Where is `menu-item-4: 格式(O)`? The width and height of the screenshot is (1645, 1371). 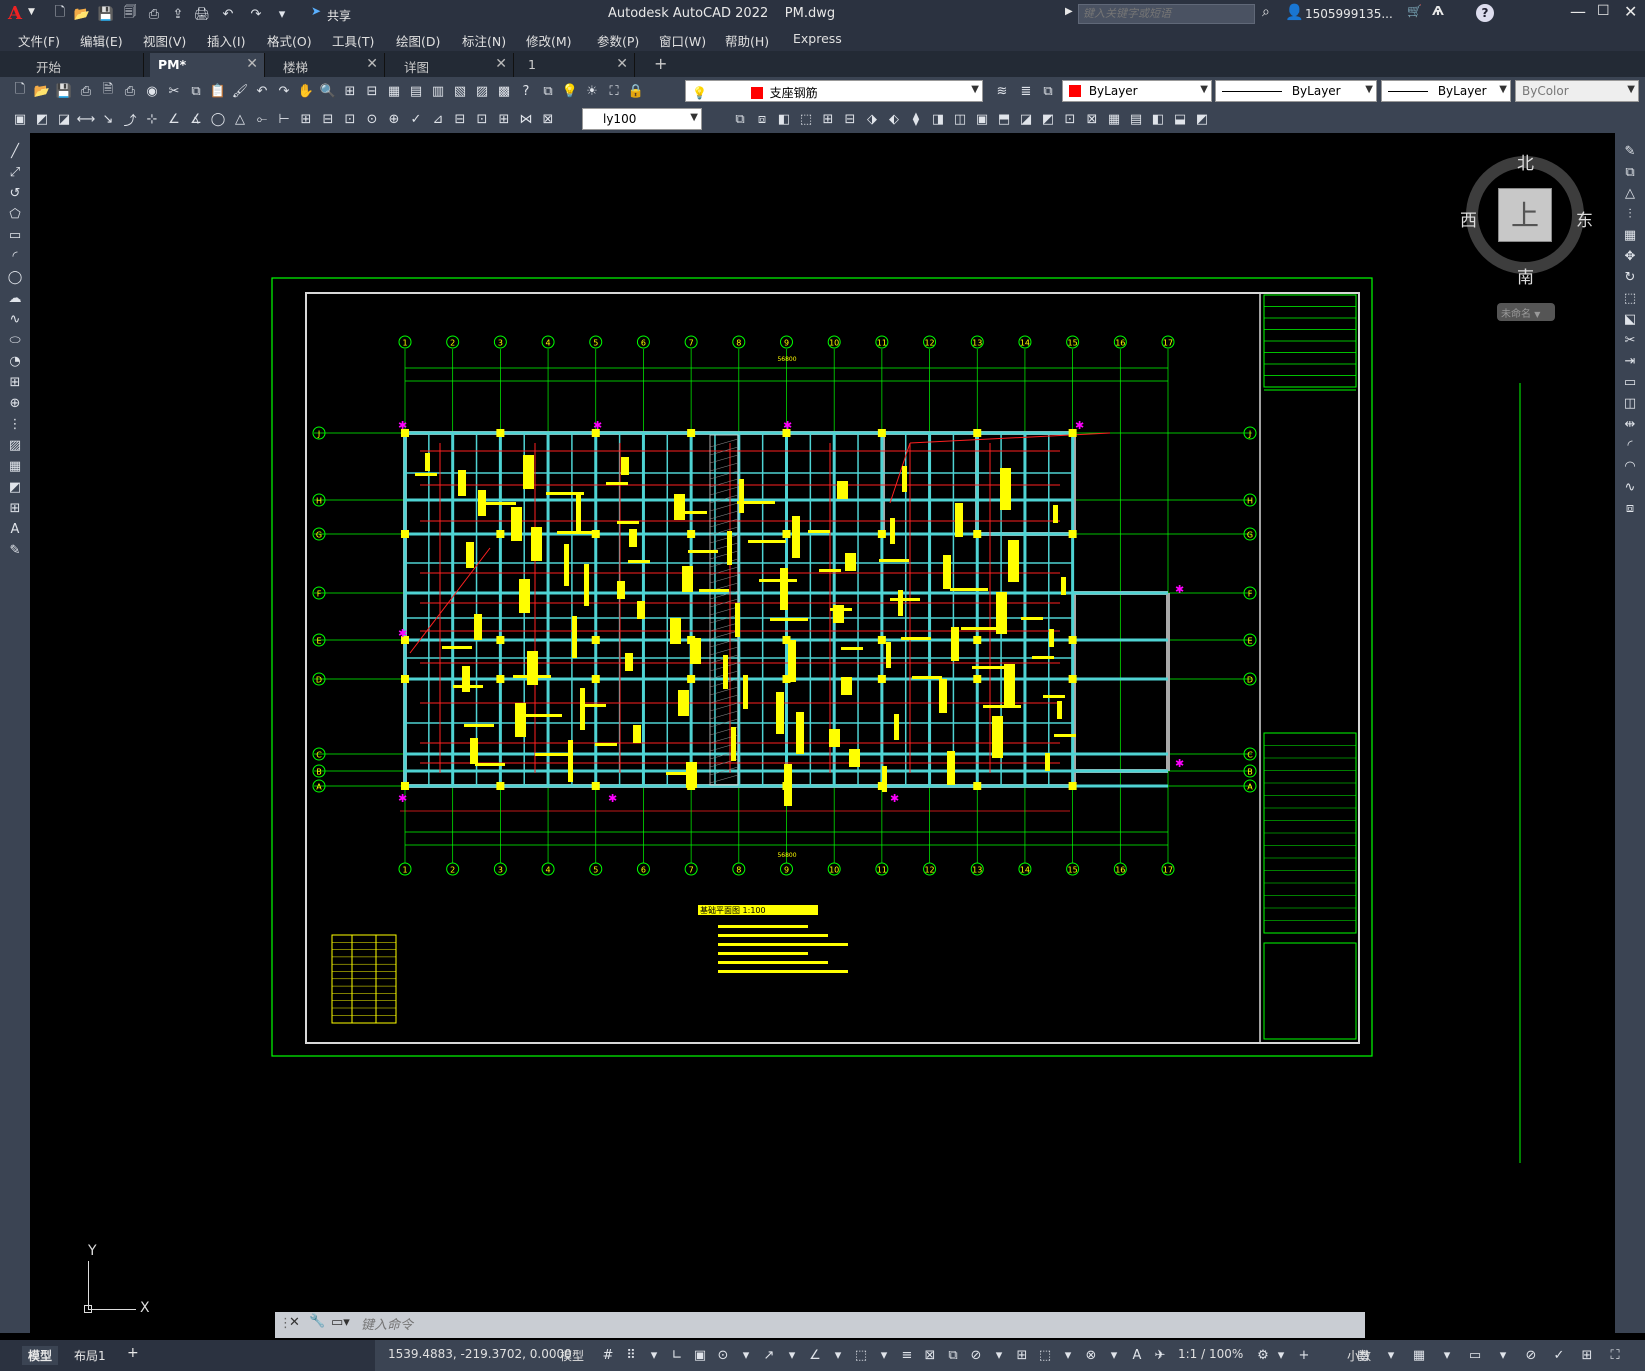
menu-item-4: 格式(O) is located at coordinates (289, 40).